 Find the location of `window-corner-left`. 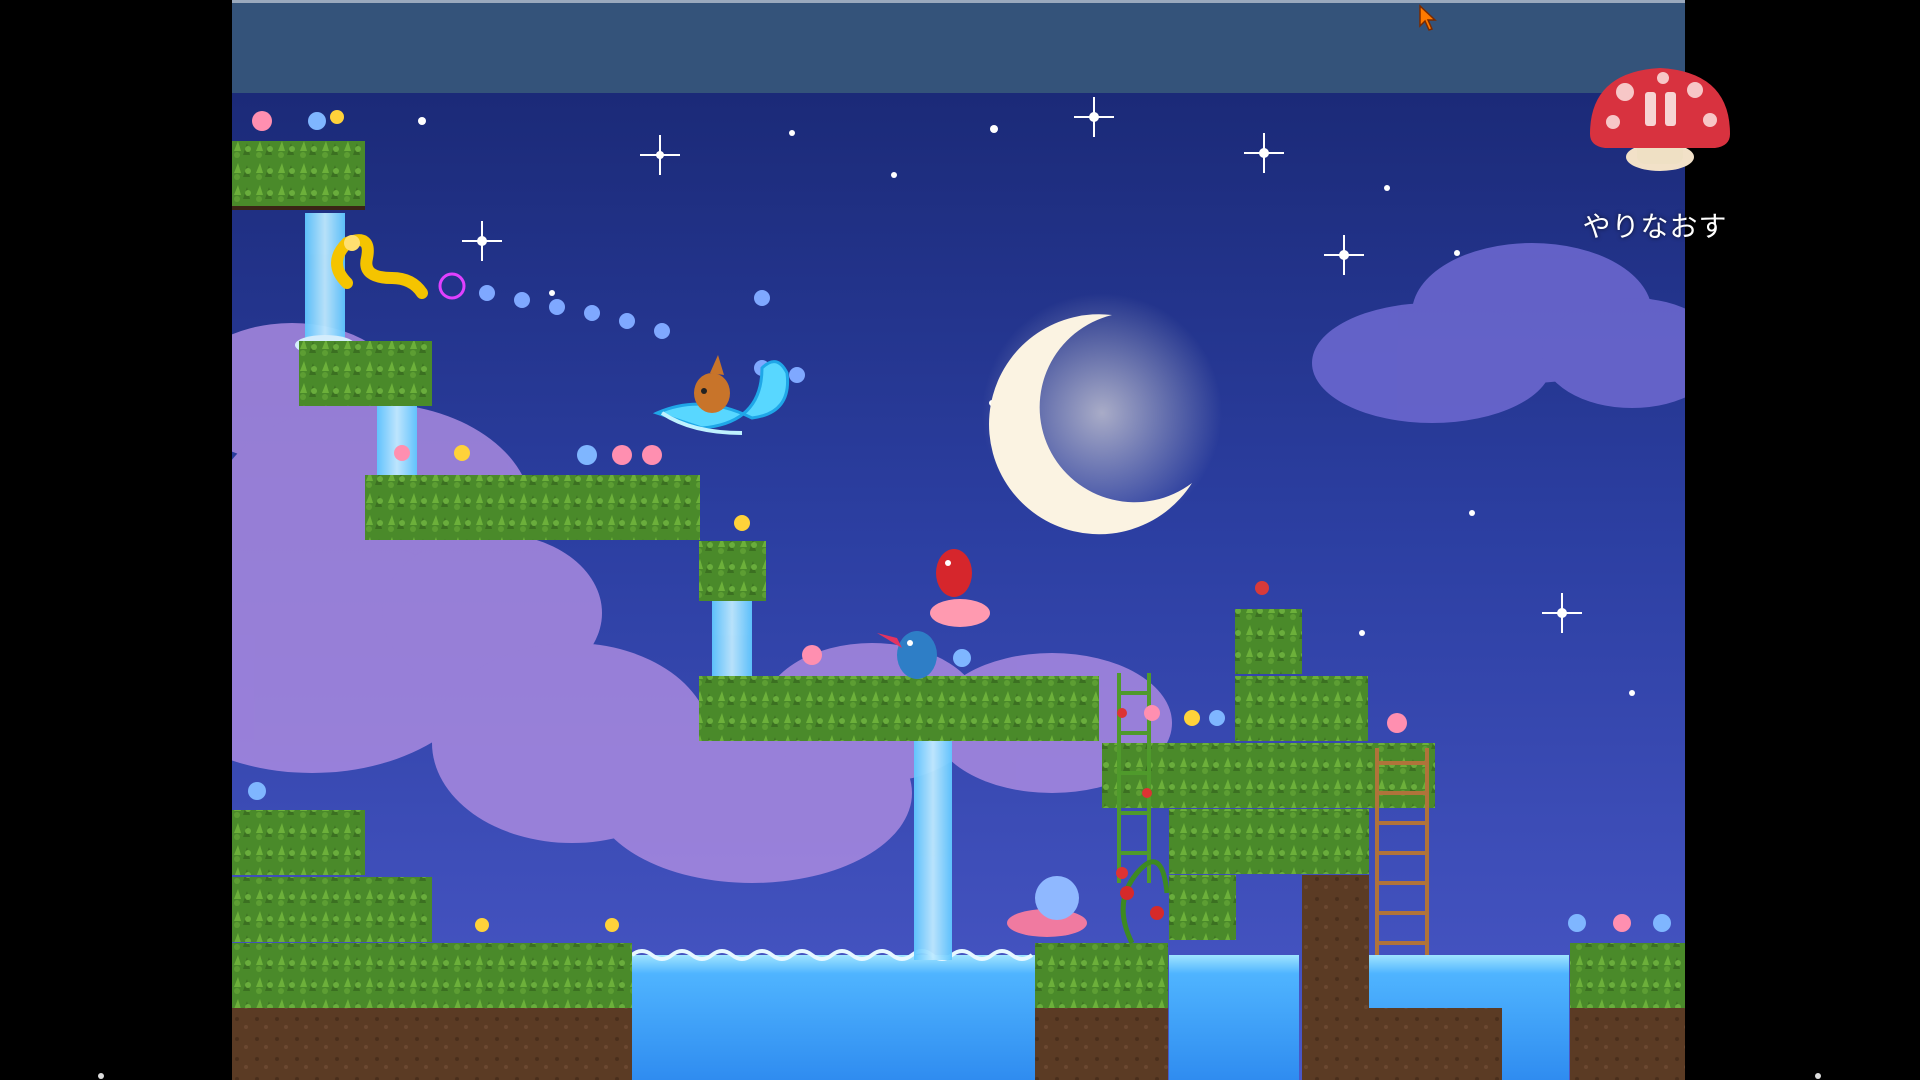

window-corner-left is located at coordinates (101, 1076).